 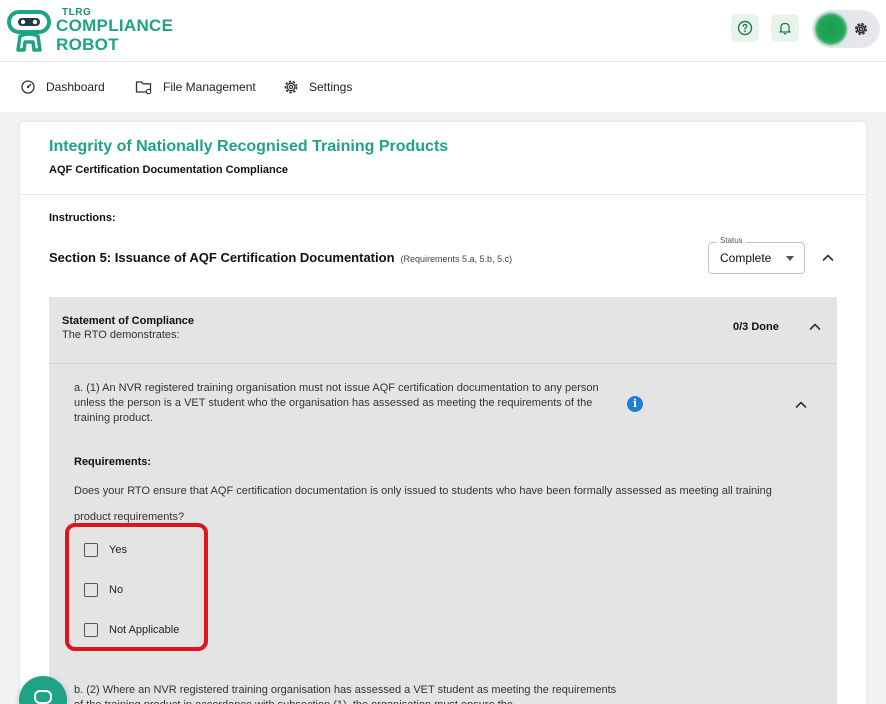 I want to click on option-no: No, so click(x=103, y=590).